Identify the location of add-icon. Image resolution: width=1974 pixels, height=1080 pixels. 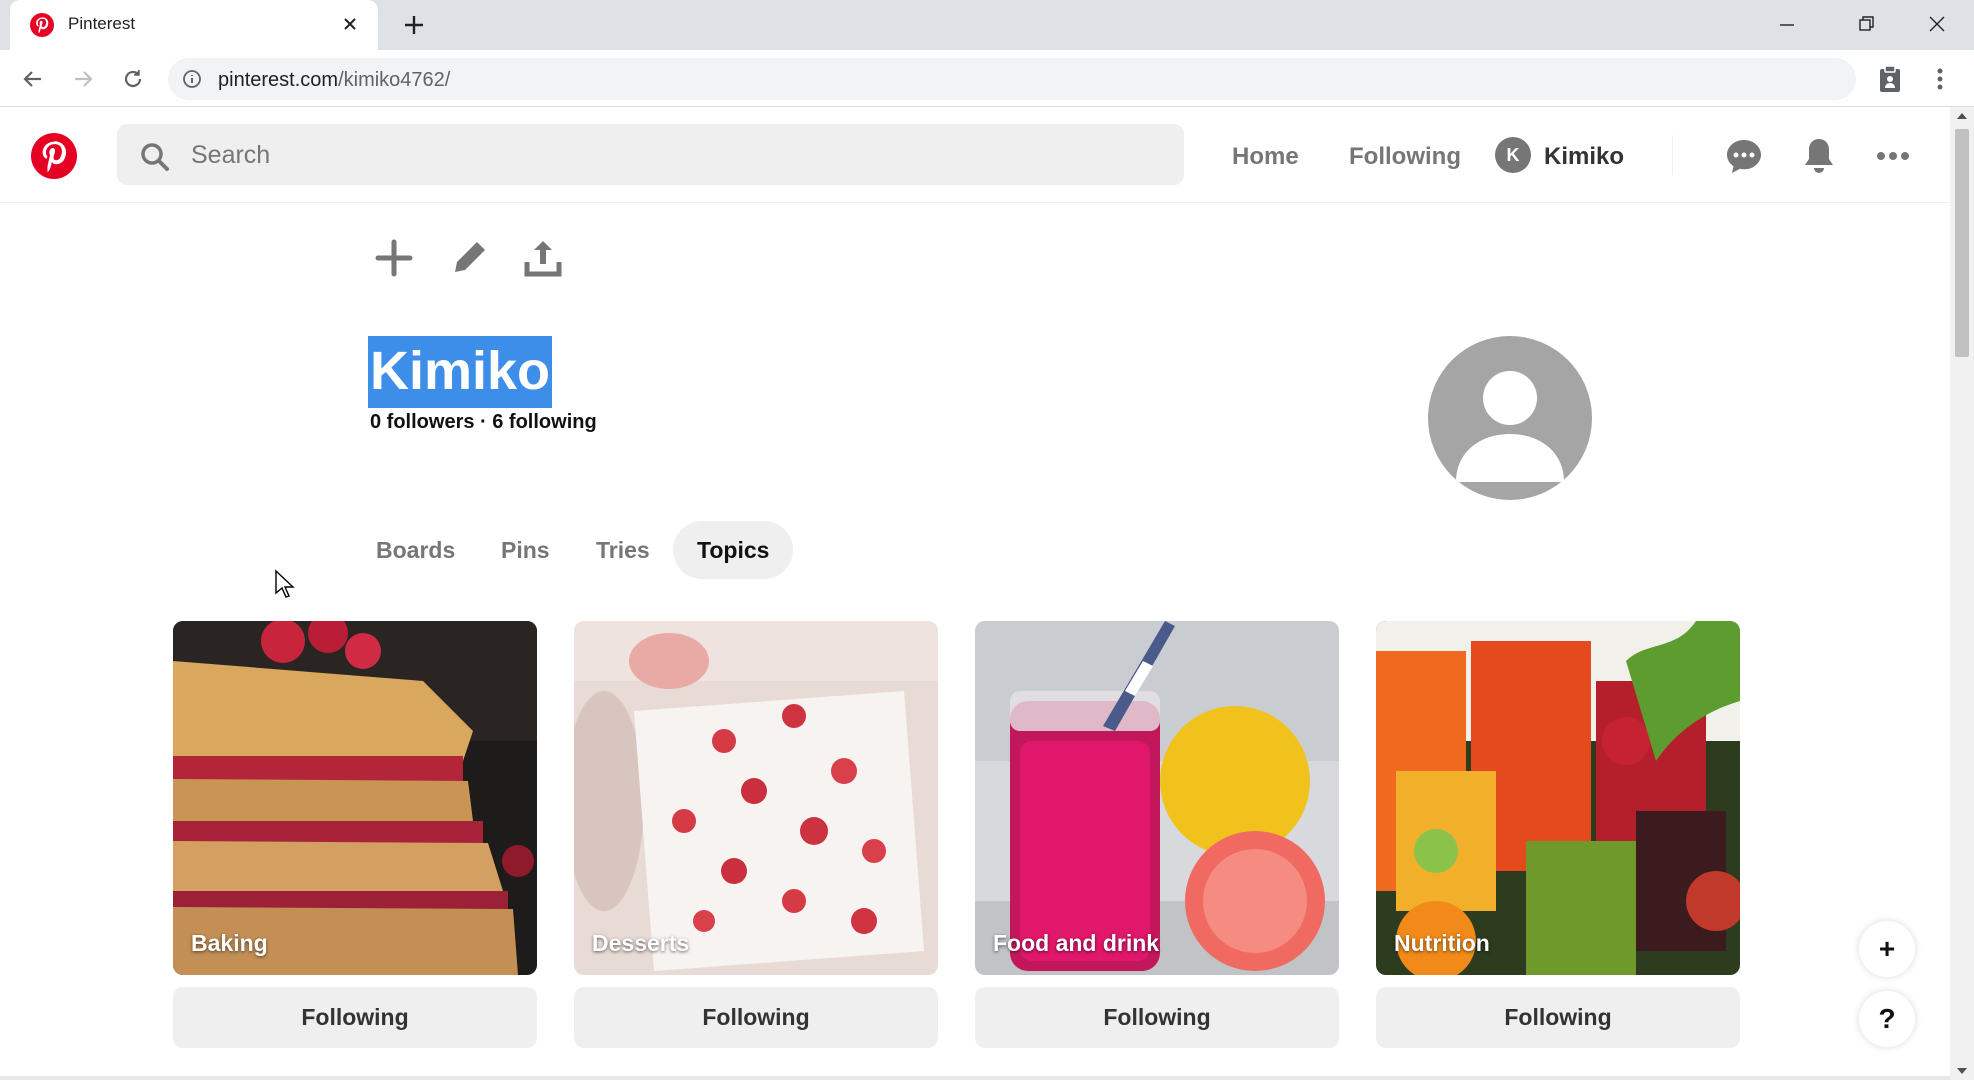
(394, 258).